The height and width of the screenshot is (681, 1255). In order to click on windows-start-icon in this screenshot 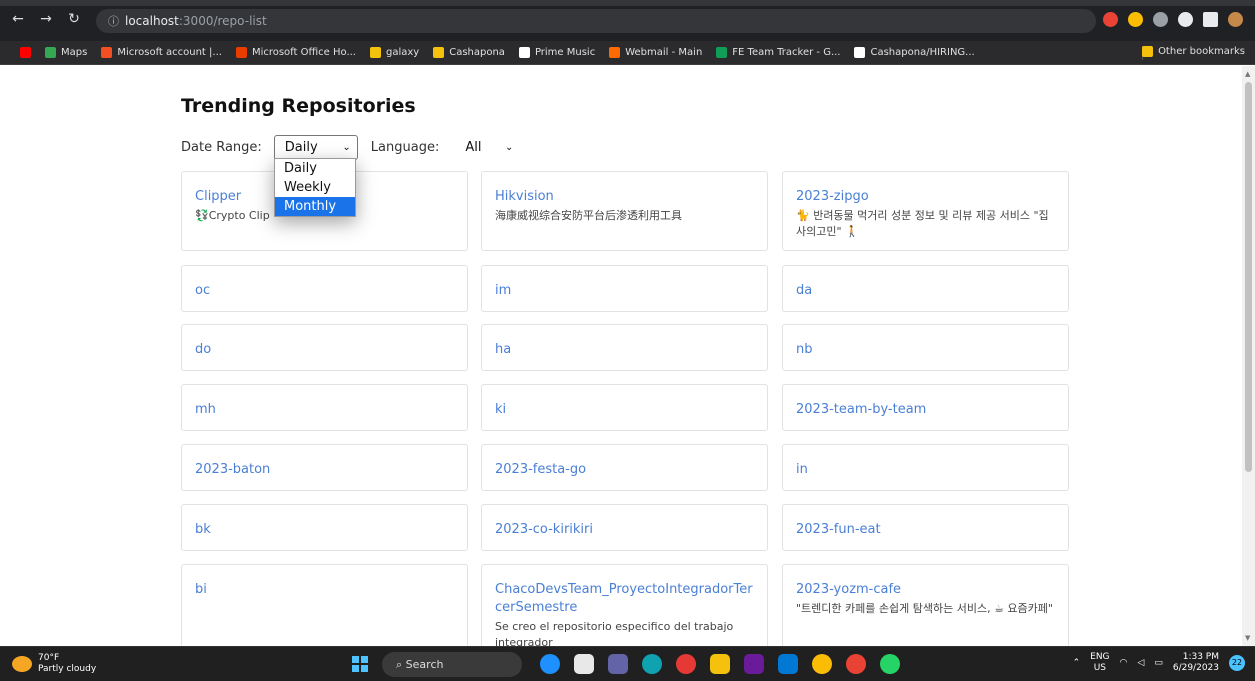, I will do `click(360, 664)`.